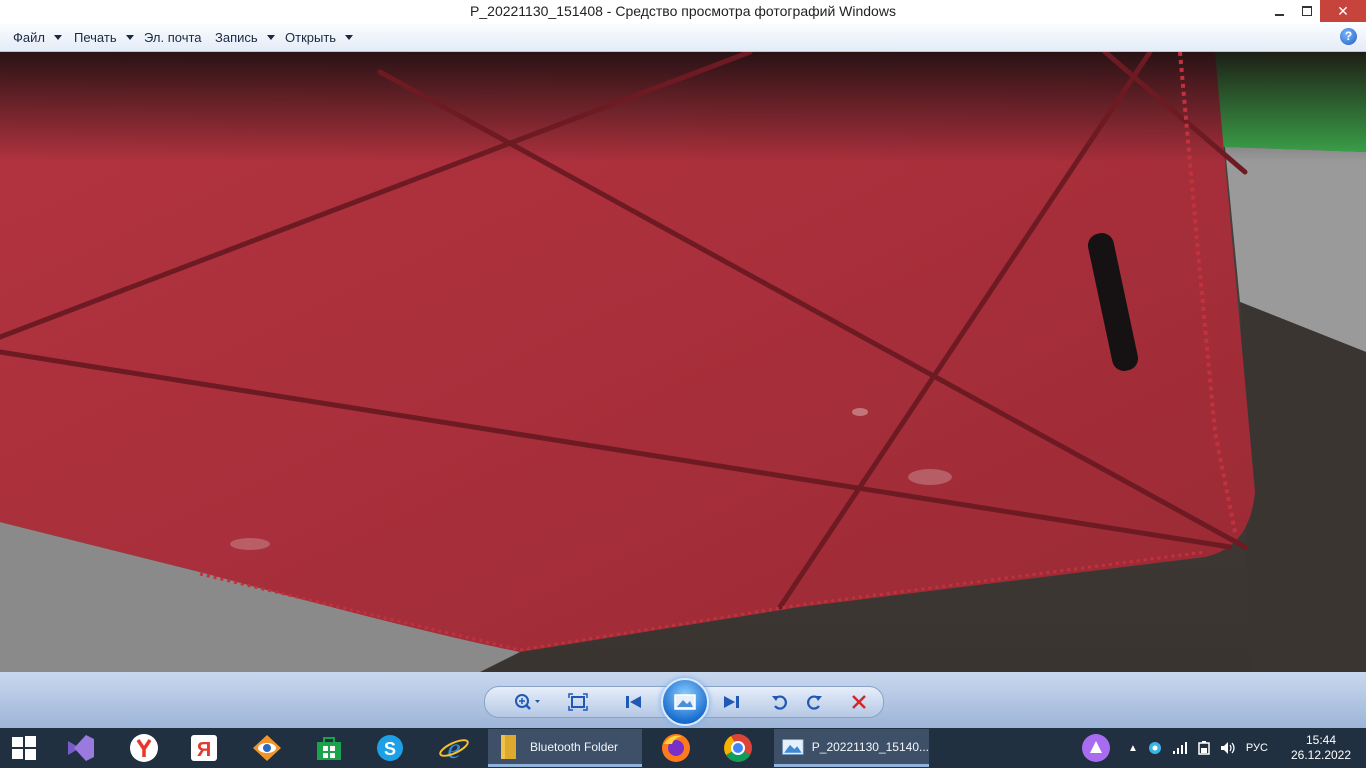  I want to click on menu-email: Эл. почта, so click(173, 37).